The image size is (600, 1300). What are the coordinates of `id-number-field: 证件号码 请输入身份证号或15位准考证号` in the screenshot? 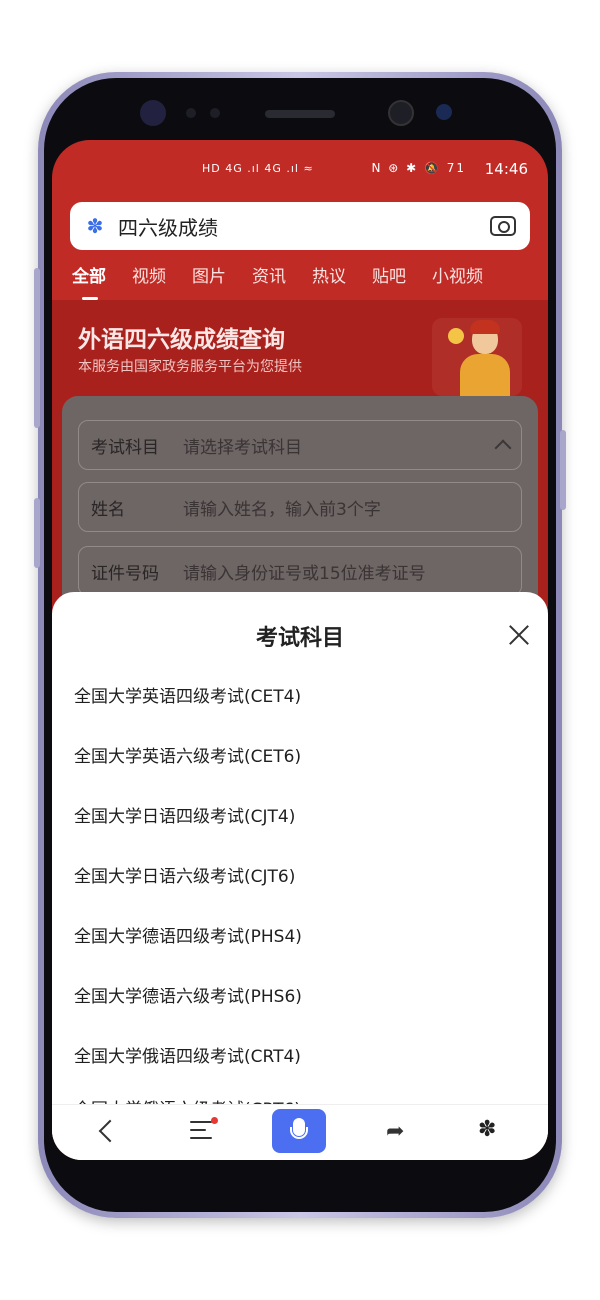 It's located at (300, 571).